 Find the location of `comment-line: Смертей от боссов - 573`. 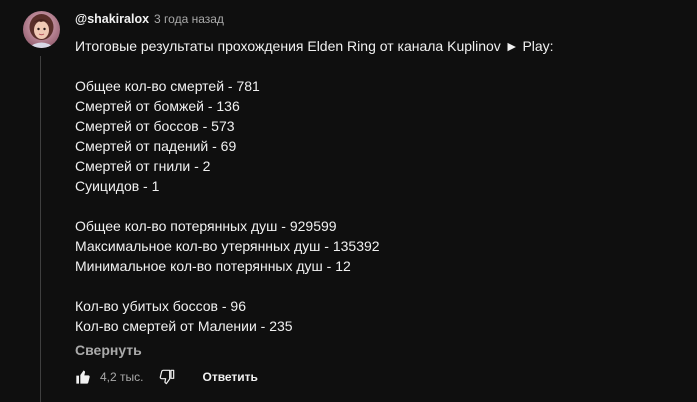

comment-line: Смертей от боссов - 573 is located at coordinates (155, 126).